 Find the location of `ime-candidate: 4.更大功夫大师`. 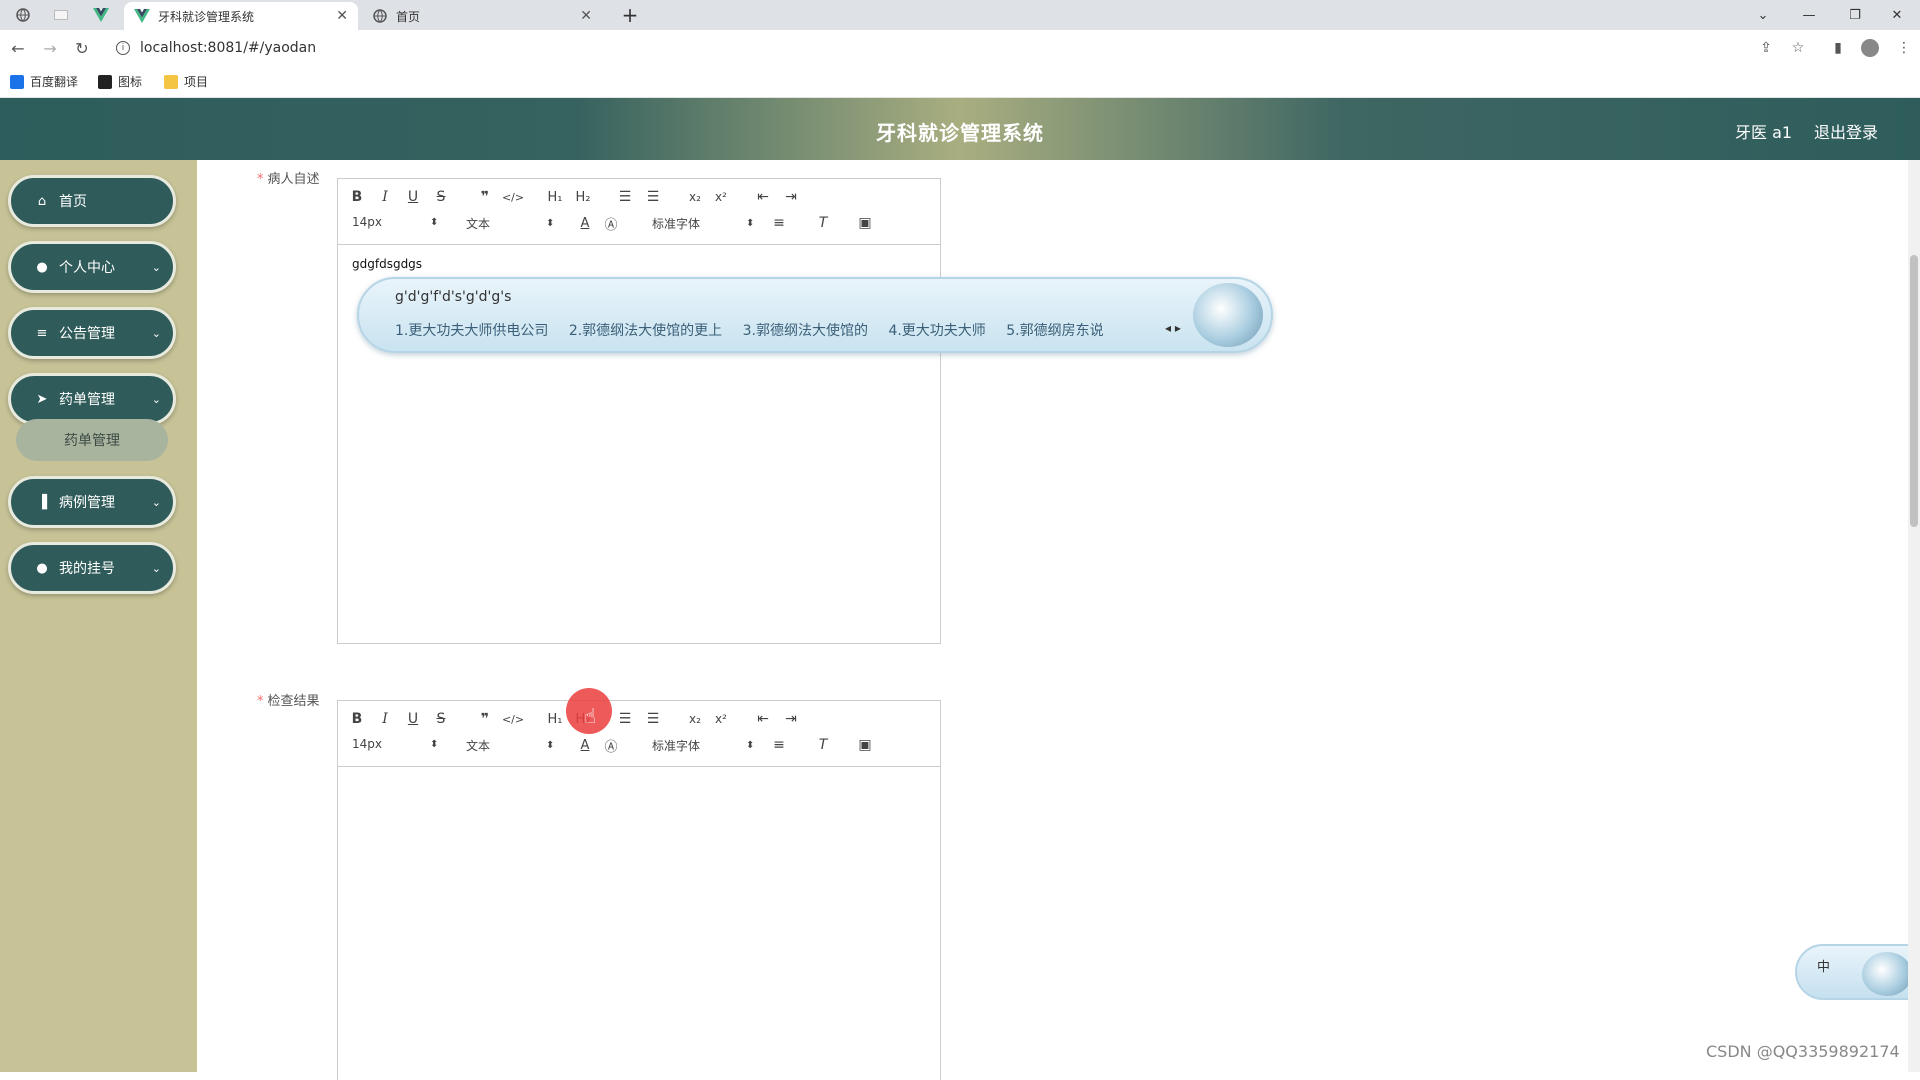

ime-candidate: 4.更大功夫大师 is located at coordinates (936, 331).